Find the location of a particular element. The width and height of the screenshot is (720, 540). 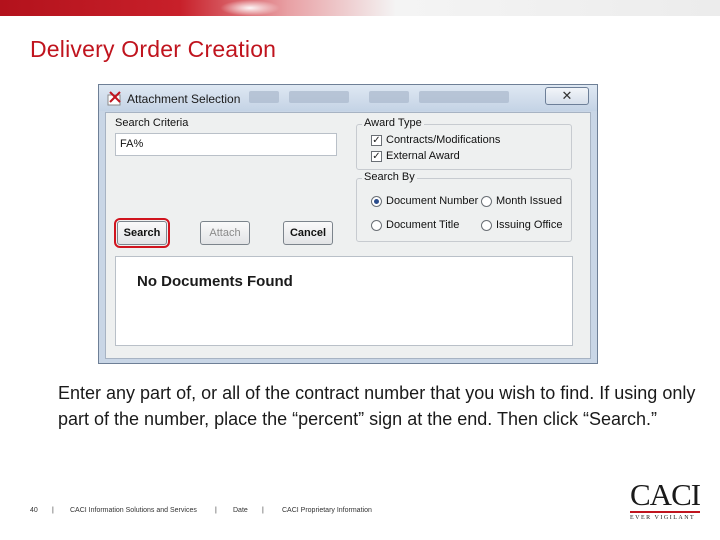

close-icon: ✕ is located at coordinates (567, 95).